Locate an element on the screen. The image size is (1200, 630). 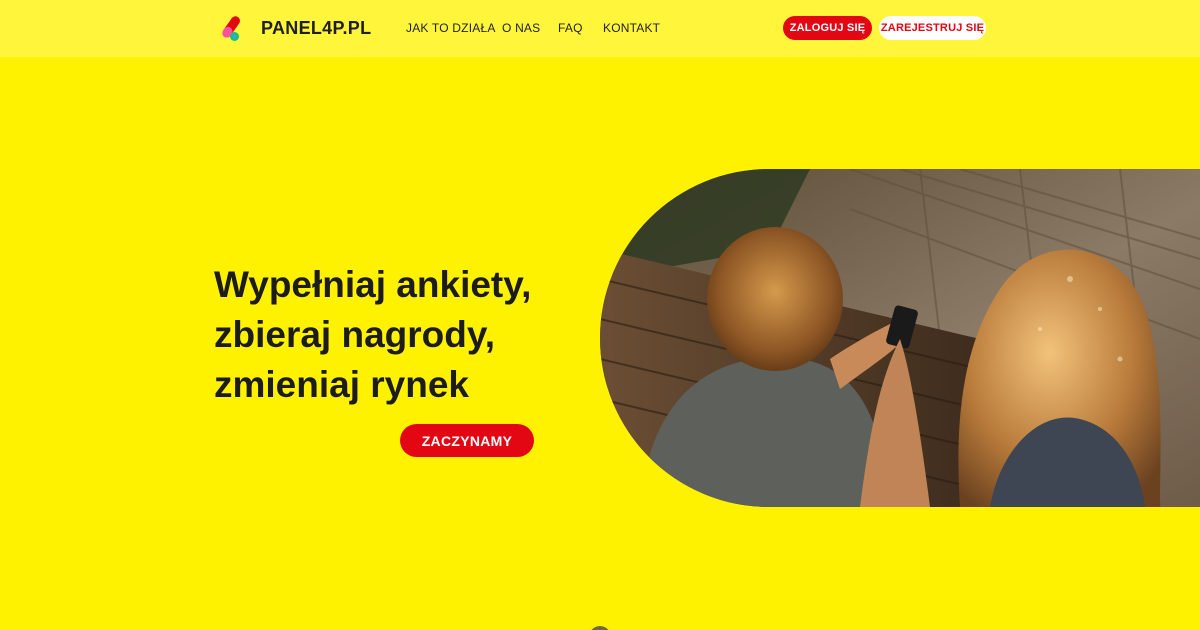
start-button: ZACZYNAMY is located at coordinates (467, 440).